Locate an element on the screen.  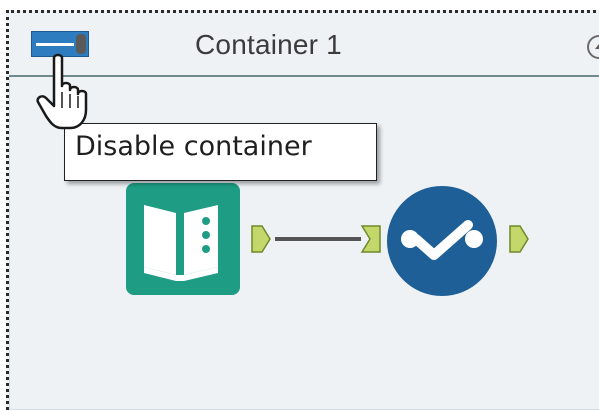
input-anchor-icon is located at coordinates (371, 239).